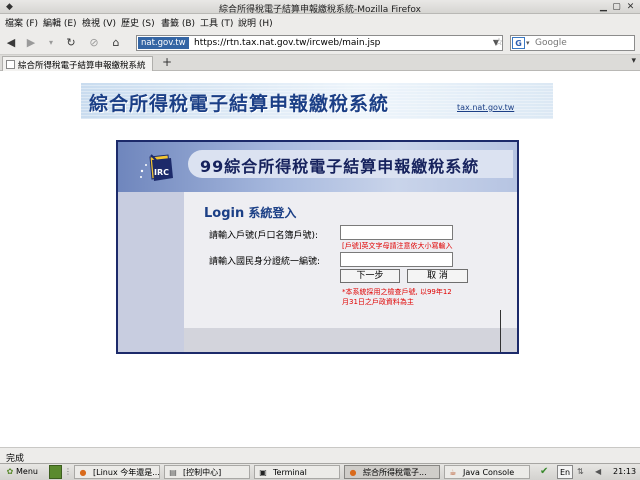 The height and width of the screenshot is (480, 640). I want to click on site-banner: 綜合所得稅電子結算申報繳稅系統 tax.nat.gov.tw, so click(317, 101).